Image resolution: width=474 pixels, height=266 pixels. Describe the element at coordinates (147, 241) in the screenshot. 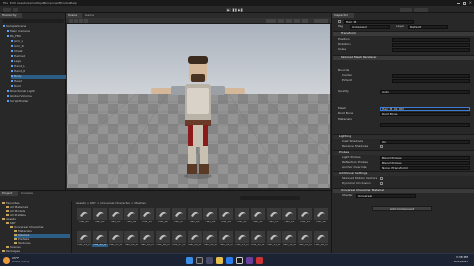

I see `asset-item: Hair_05_M` at that location.